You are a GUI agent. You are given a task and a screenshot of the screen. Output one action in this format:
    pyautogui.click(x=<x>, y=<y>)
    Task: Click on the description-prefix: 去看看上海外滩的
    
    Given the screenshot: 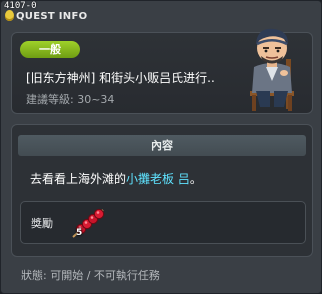 What is the action you would take?
    pyautogui.click(x=78, y=179)
    